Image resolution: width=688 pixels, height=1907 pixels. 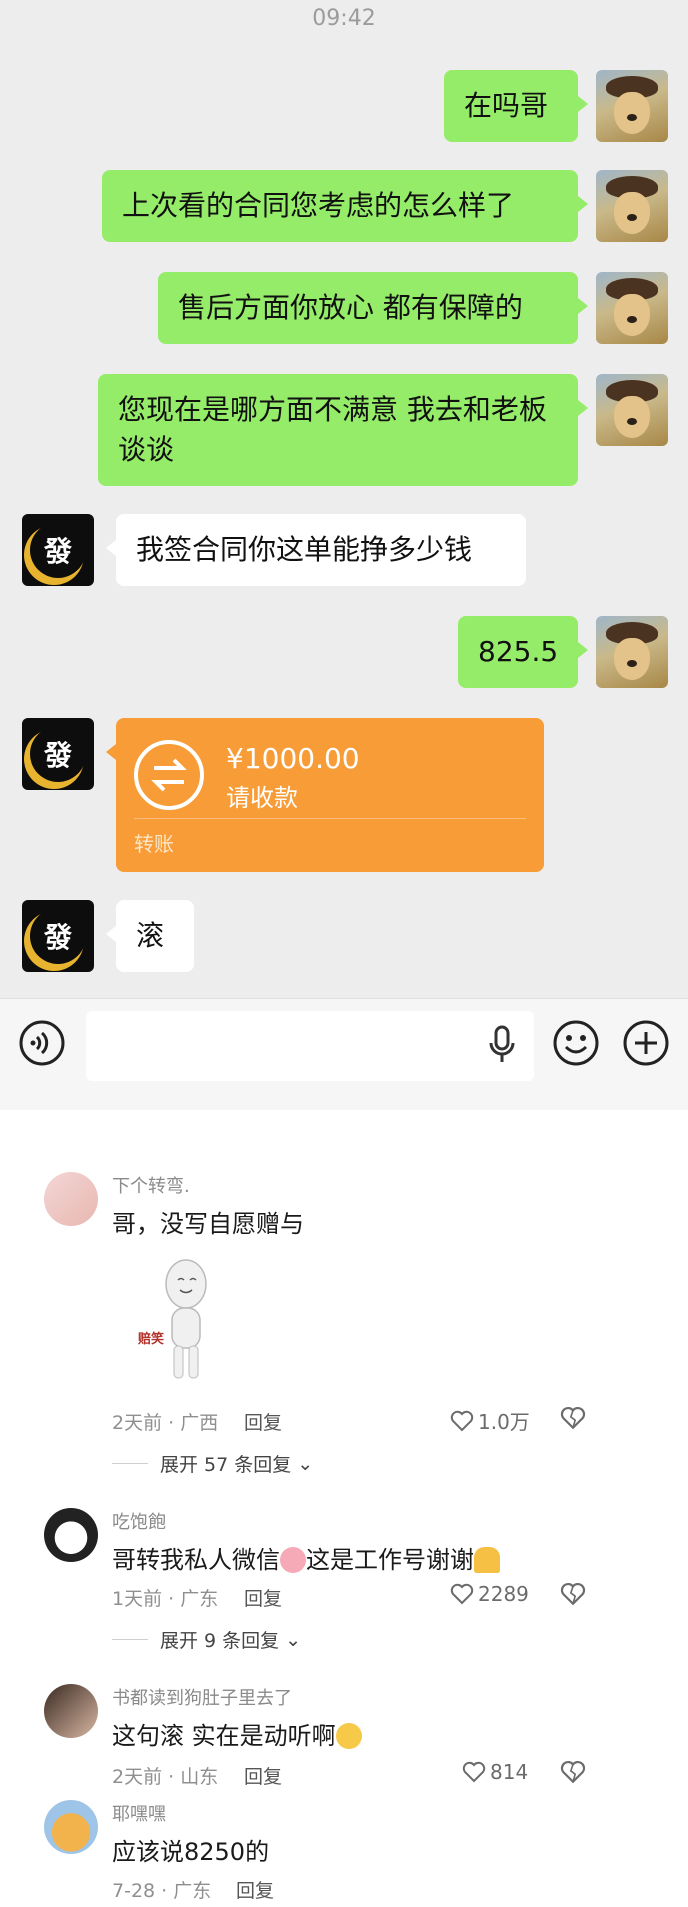 What do you see at coordinates (390, 1560) in the screenshot?
I see `comment-text-end: 这是工作号谢谢` at bounding box center [390, 1560].